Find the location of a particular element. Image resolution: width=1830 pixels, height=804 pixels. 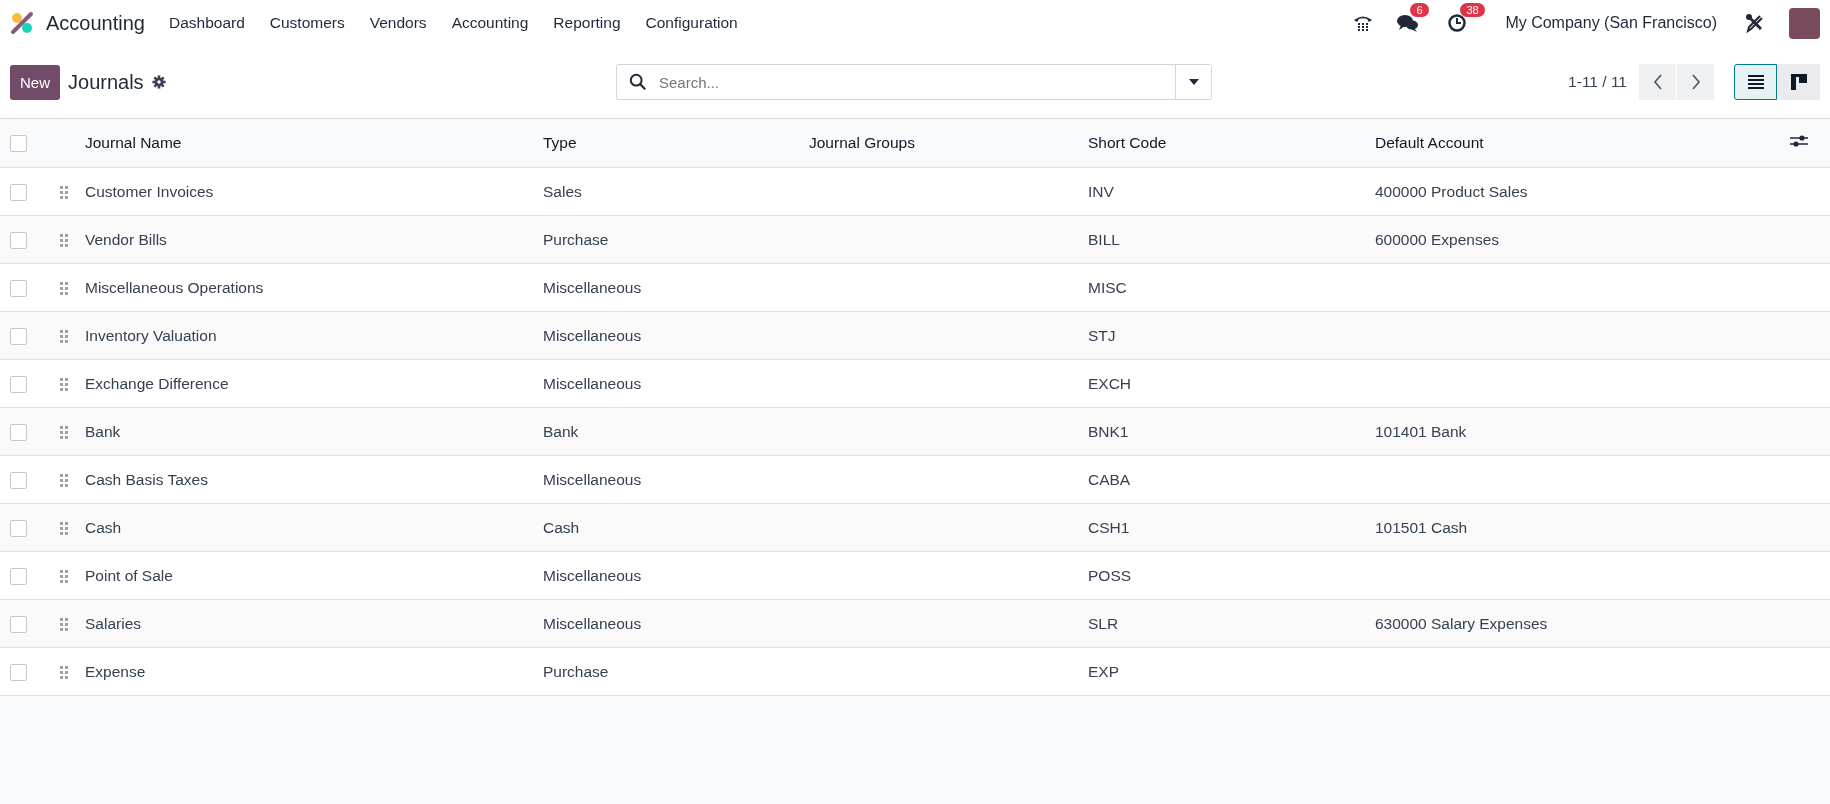

kanban-view-button is located at coordinates (1798, 82).